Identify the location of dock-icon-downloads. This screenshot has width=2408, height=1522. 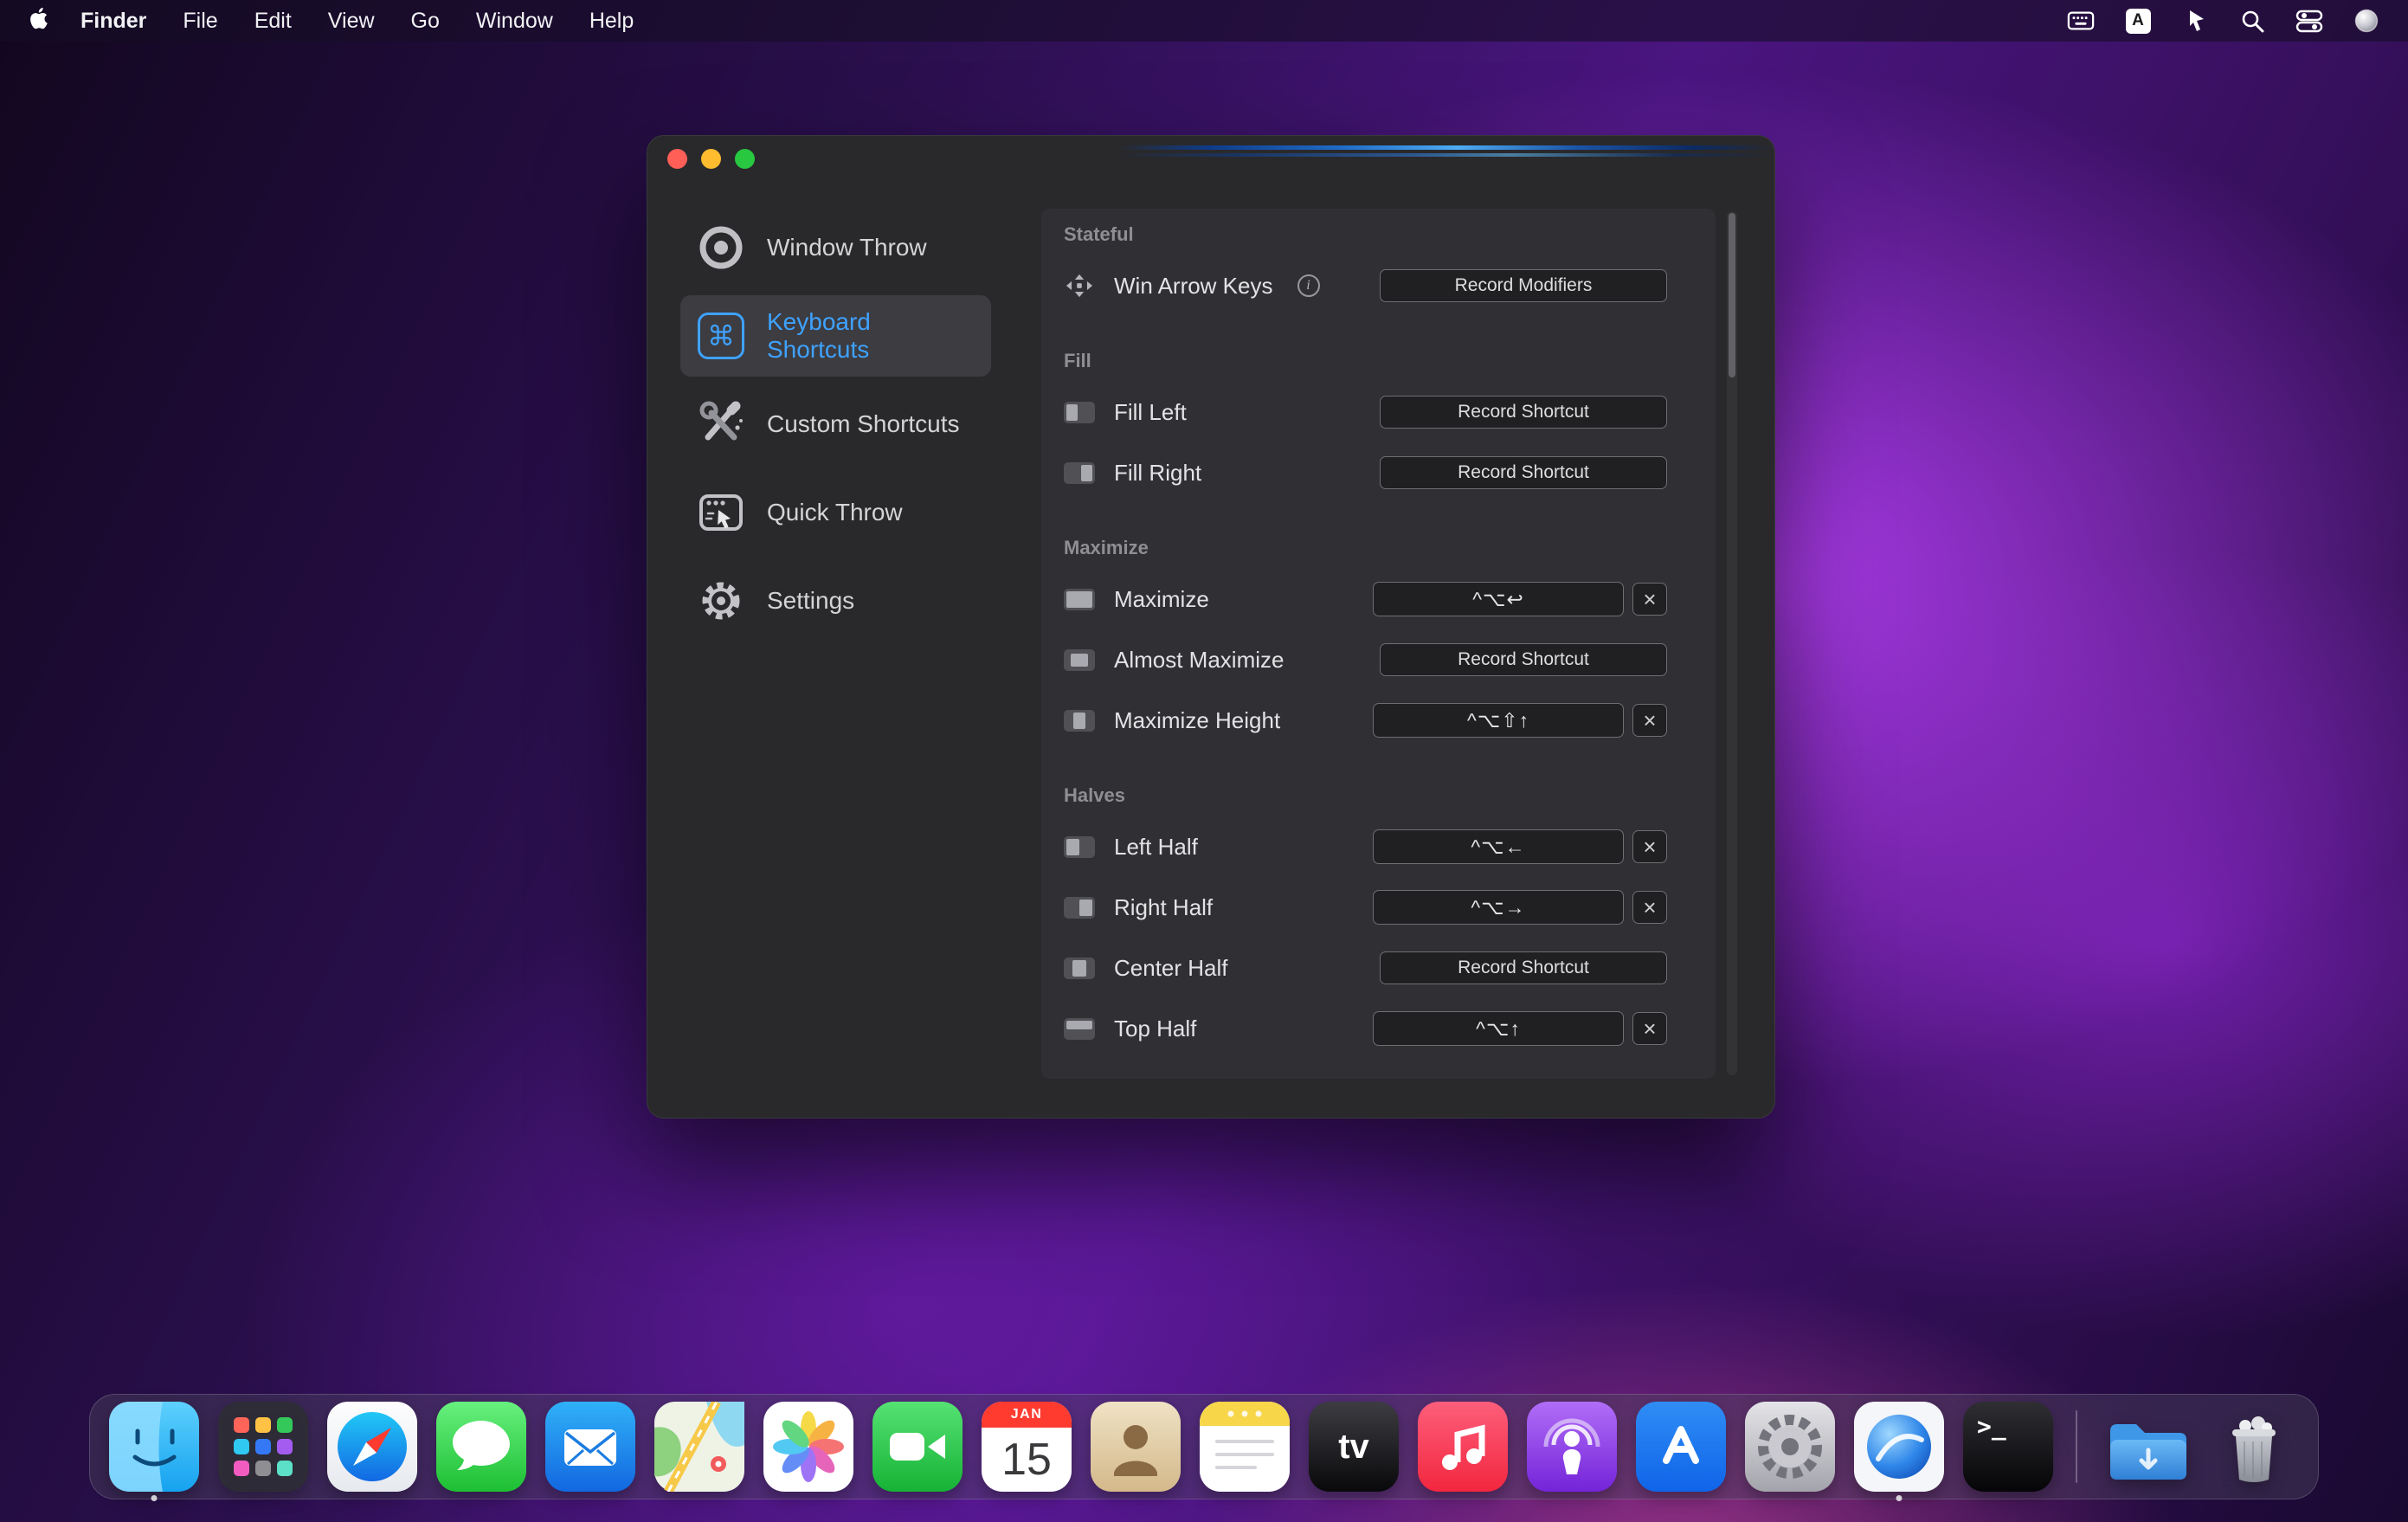
(2145, 1447).